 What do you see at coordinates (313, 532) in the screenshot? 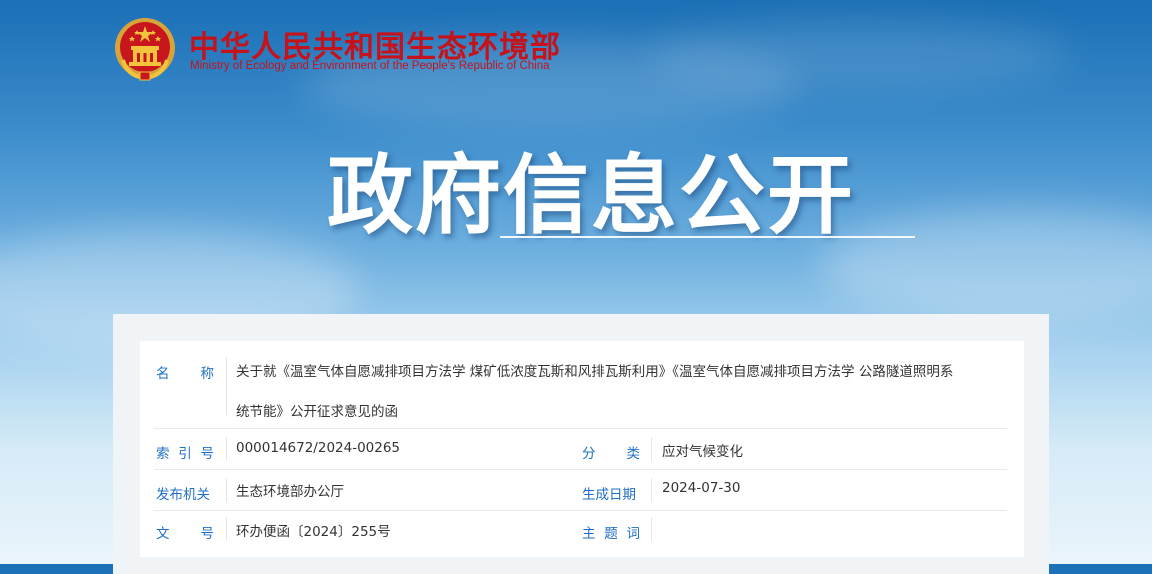
I see `docno-value: 环办便函〔2024〕255号` at bounding box center [313, 532].